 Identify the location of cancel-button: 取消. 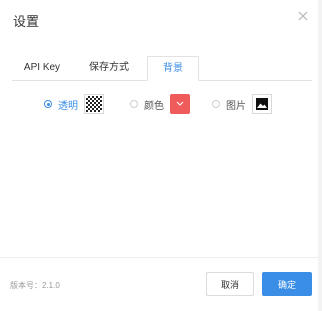
(230, 284).